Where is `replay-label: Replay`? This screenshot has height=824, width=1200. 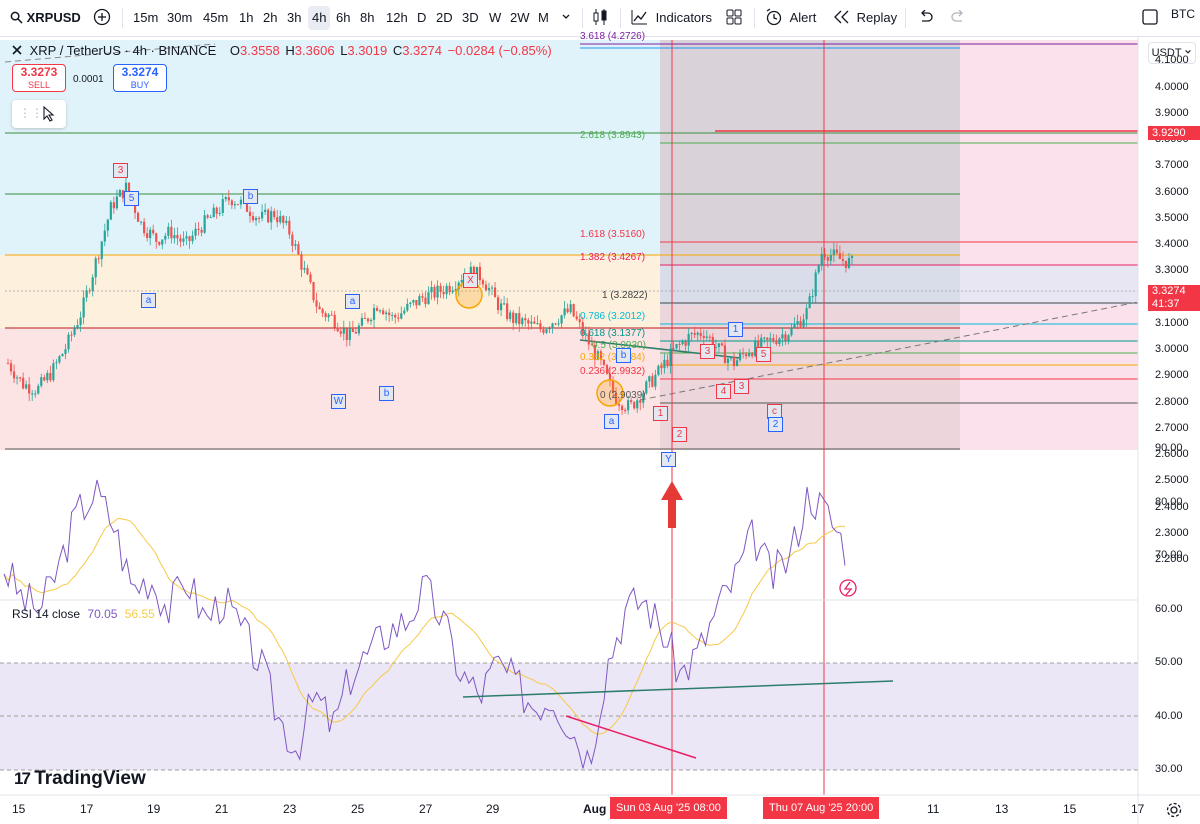
replay-label: Replay is located at coordinates (877, 17).